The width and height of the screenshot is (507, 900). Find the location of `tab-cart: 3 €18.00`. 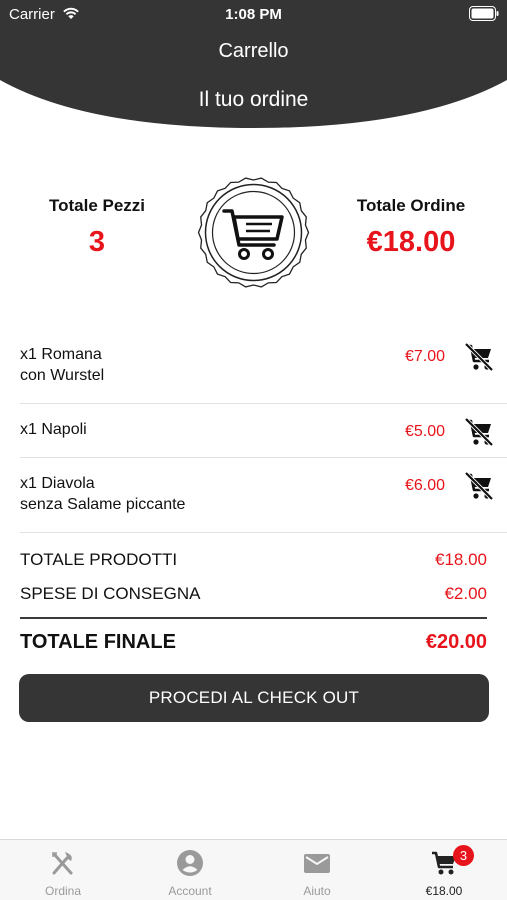

tab-cart: 3 €18.00 is located at coordinates (444, 870).